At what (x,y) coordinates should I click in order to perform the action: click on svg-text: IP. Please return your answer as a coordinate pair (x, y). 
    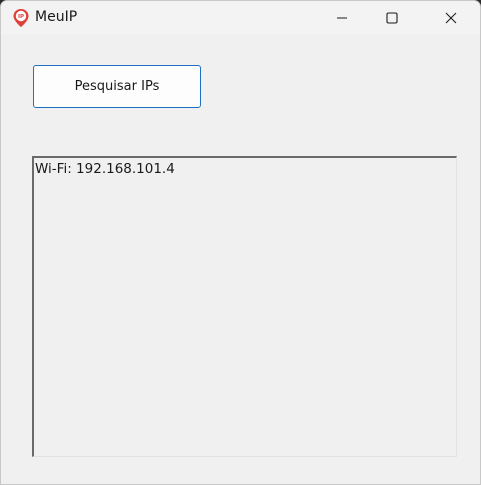
    Looking at the image, I should click on (21, 17).